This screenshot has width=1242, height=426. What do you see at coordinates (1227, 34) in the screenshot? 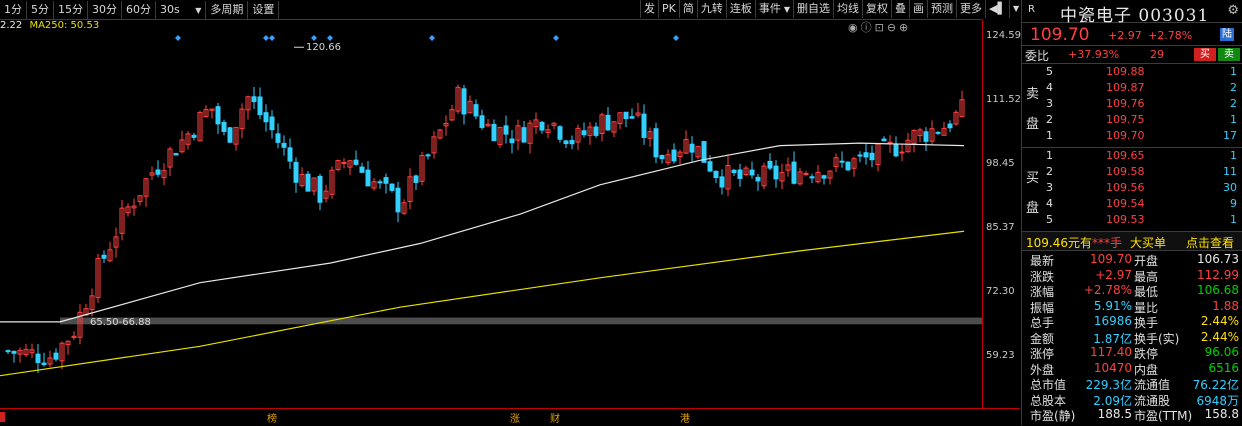
I see `connect-badge: 陆` at bounding box center [1227, 34].